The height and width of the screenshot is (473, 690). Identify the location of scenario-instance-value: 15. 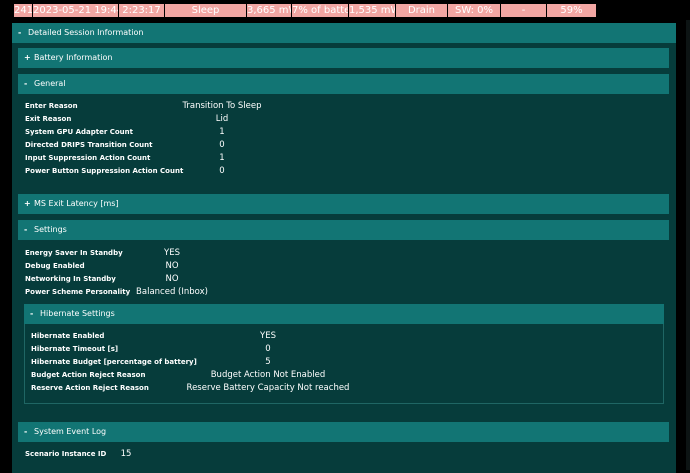
(126, 454).